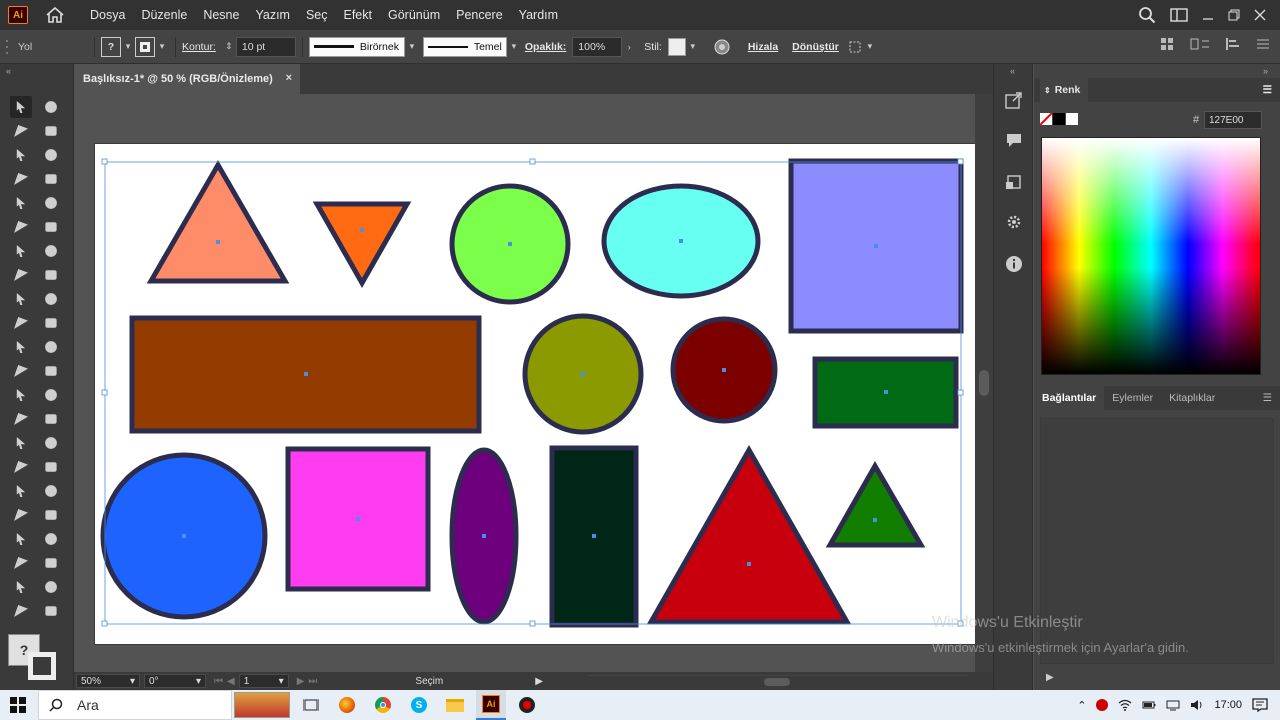  What do you see at coordinates (21, 107) in the screenshot?
I see `tool-selection-icon` at bounding box center [21, 107].